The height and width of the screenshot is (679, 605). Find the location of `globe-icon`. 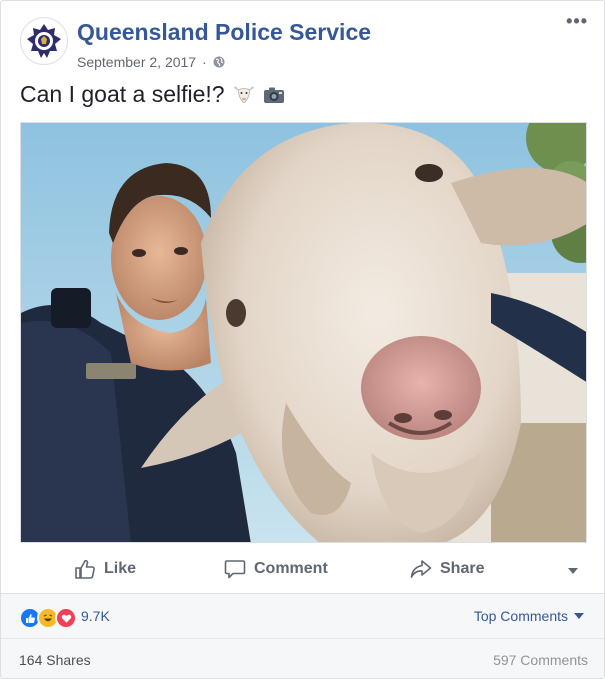

globe-icon is located at coordinates (219, 62).